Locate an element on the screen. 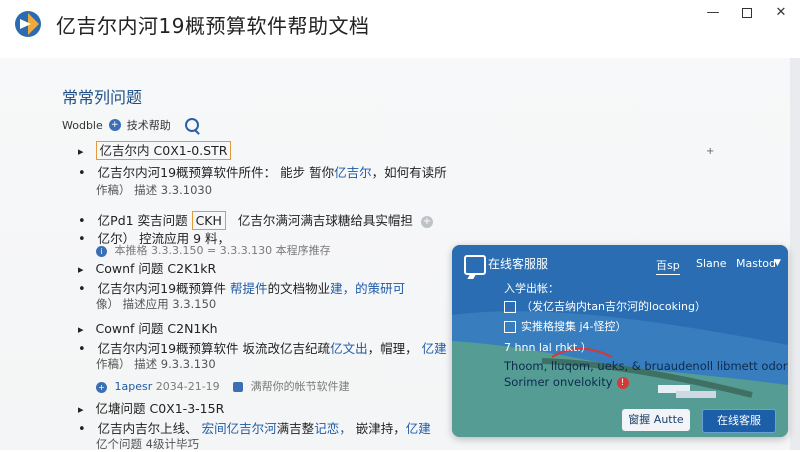  faq-item-1-meta: 作稿） 描述 3.3.1030 is located at coordinates (154, 190).